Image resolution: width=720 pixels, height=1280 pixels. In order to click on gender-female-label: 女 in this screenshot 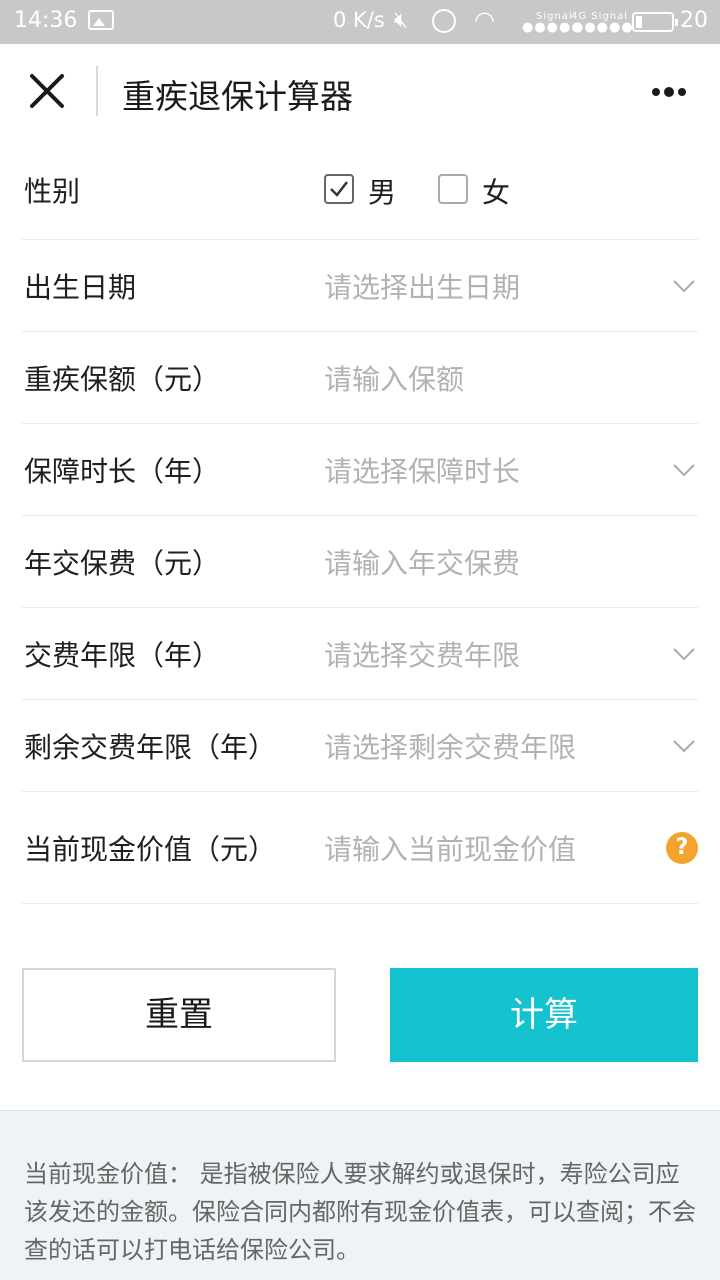, I will do `click(496, 192)`.